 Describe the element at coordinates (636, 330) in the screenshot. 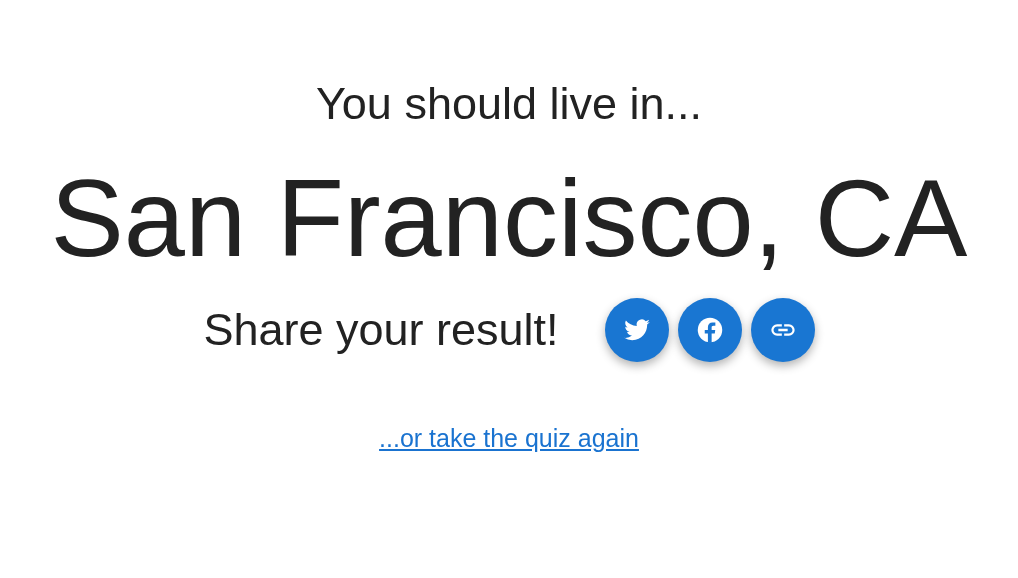

I see `twitter-share-button` at that location.